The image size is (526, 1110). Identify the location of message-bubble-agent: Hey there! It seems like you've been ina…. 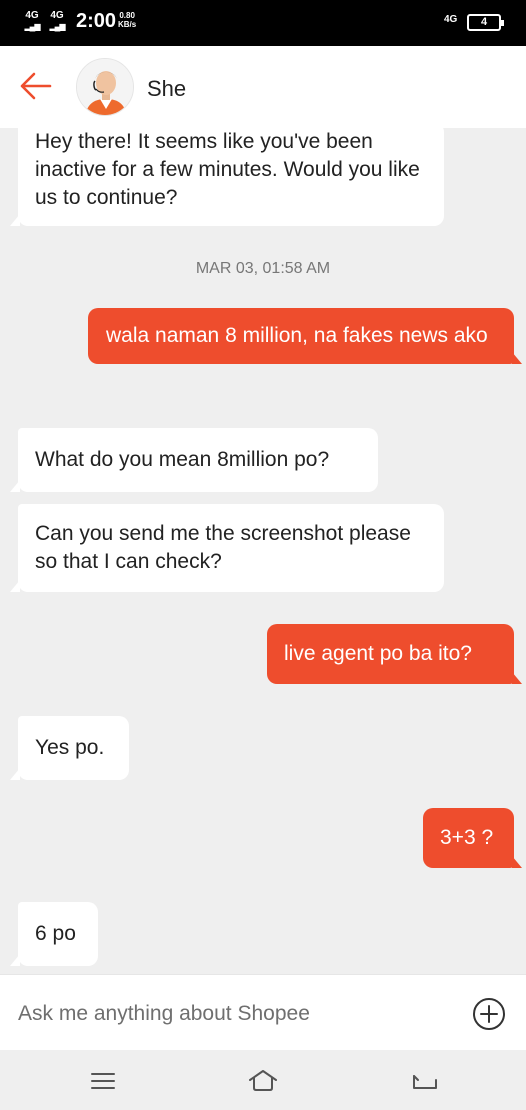
(227, 177).